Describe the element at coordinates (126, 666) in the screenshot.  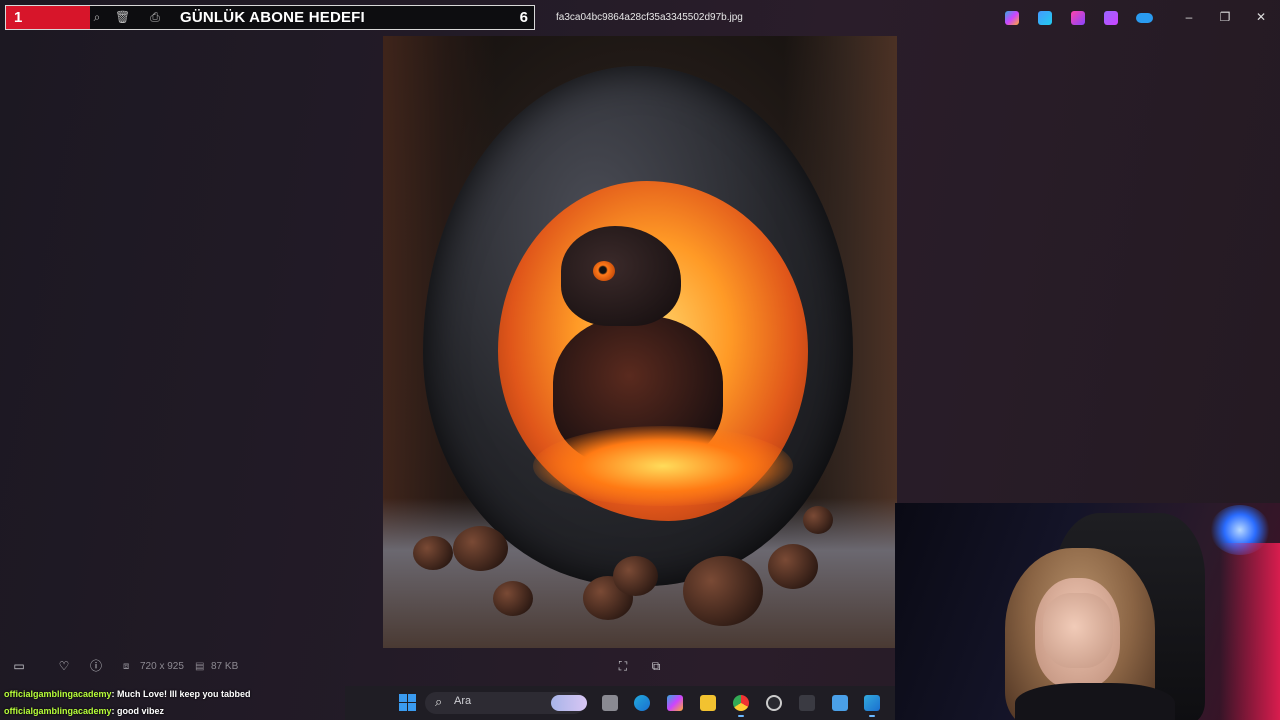
I see `image-dimensions-icon: ⧈` at that location.